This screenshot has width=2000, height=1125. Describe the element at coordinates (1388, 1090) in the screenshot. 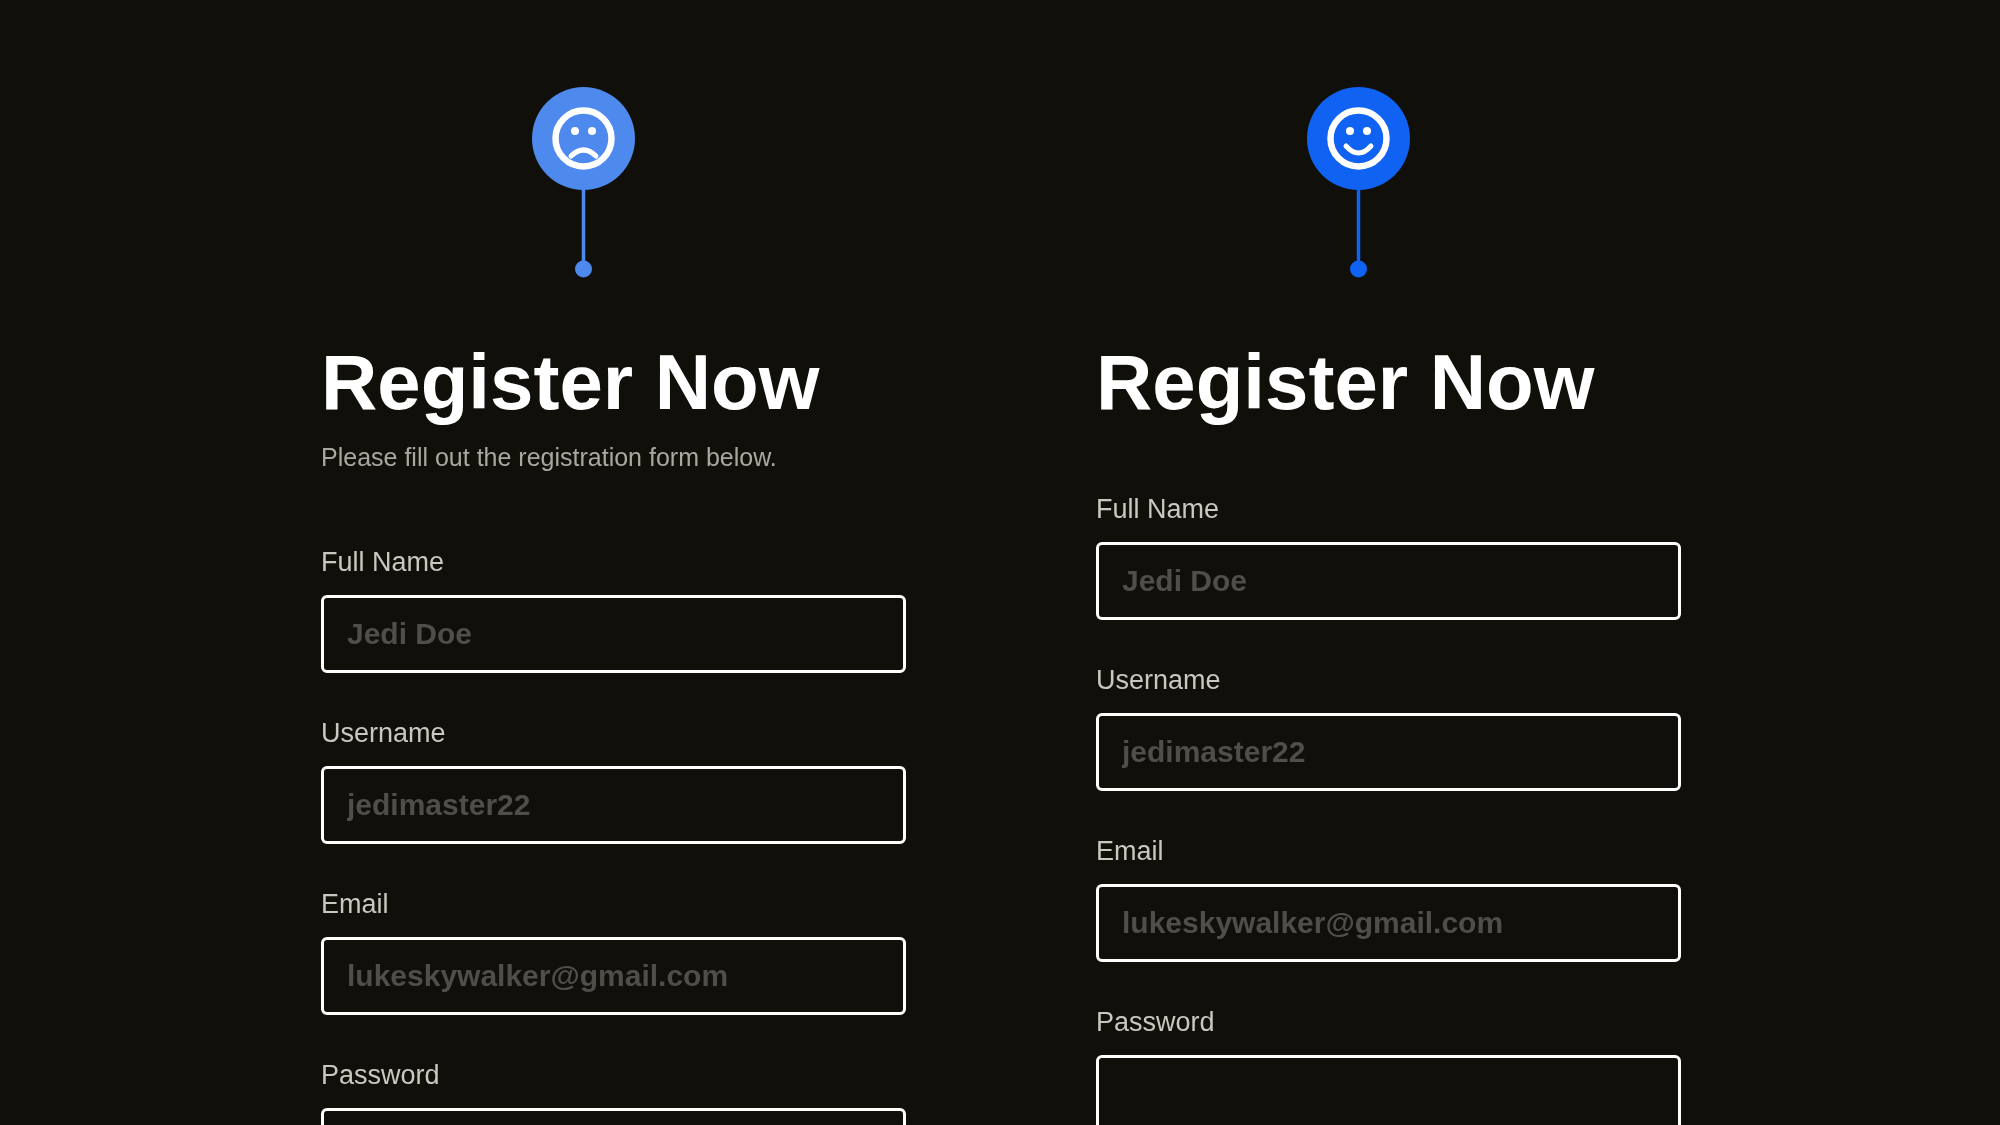

I see `input-field` at that location.